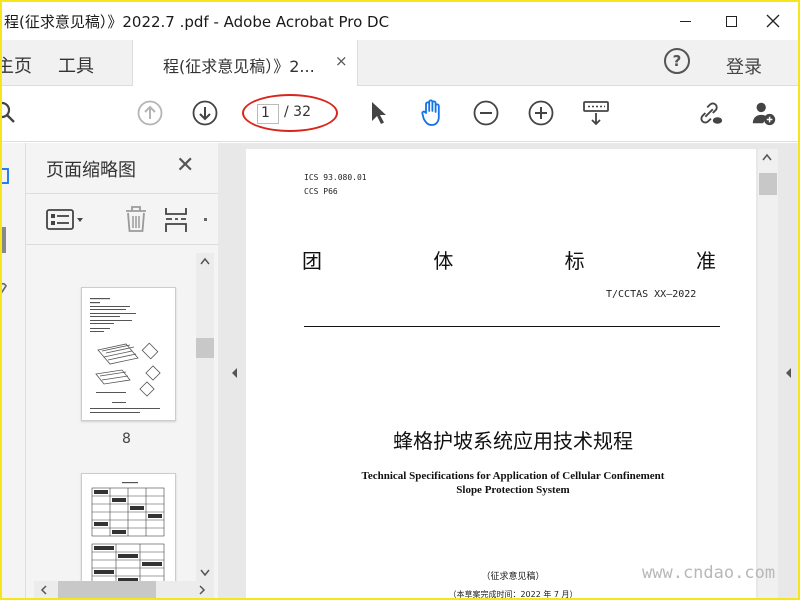 This screenshot has height=600, width=800. I want to click on standard-title-char: 标, so click(574, 261).